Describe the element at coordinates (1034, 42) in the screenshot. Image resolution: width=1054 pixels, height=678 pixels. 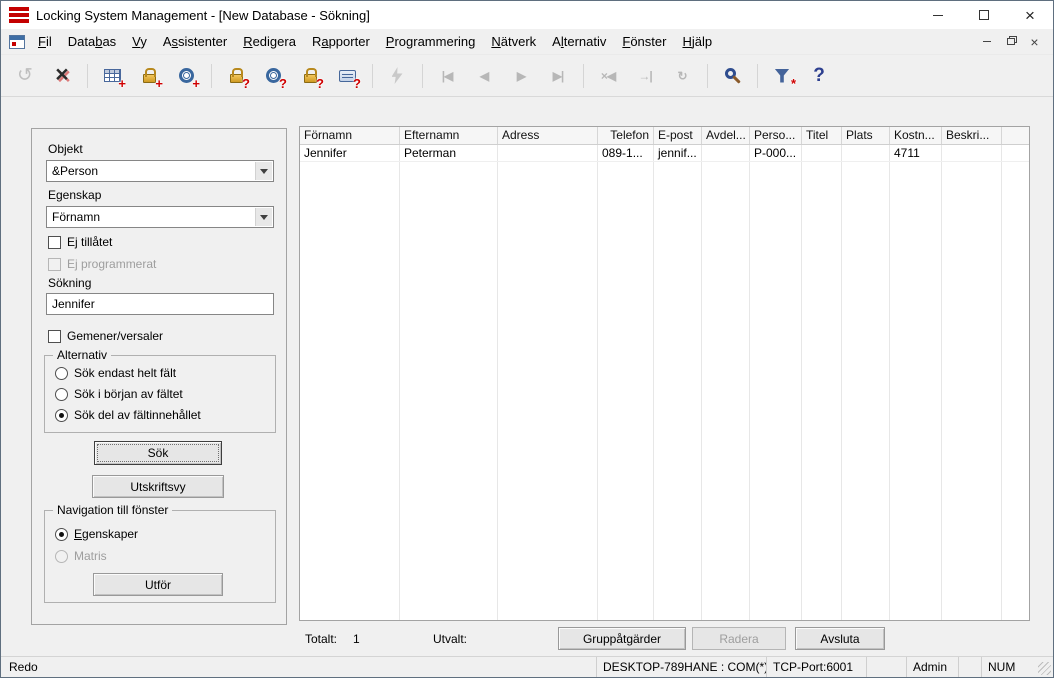
I see `mdi-close-button: ×` at that location.